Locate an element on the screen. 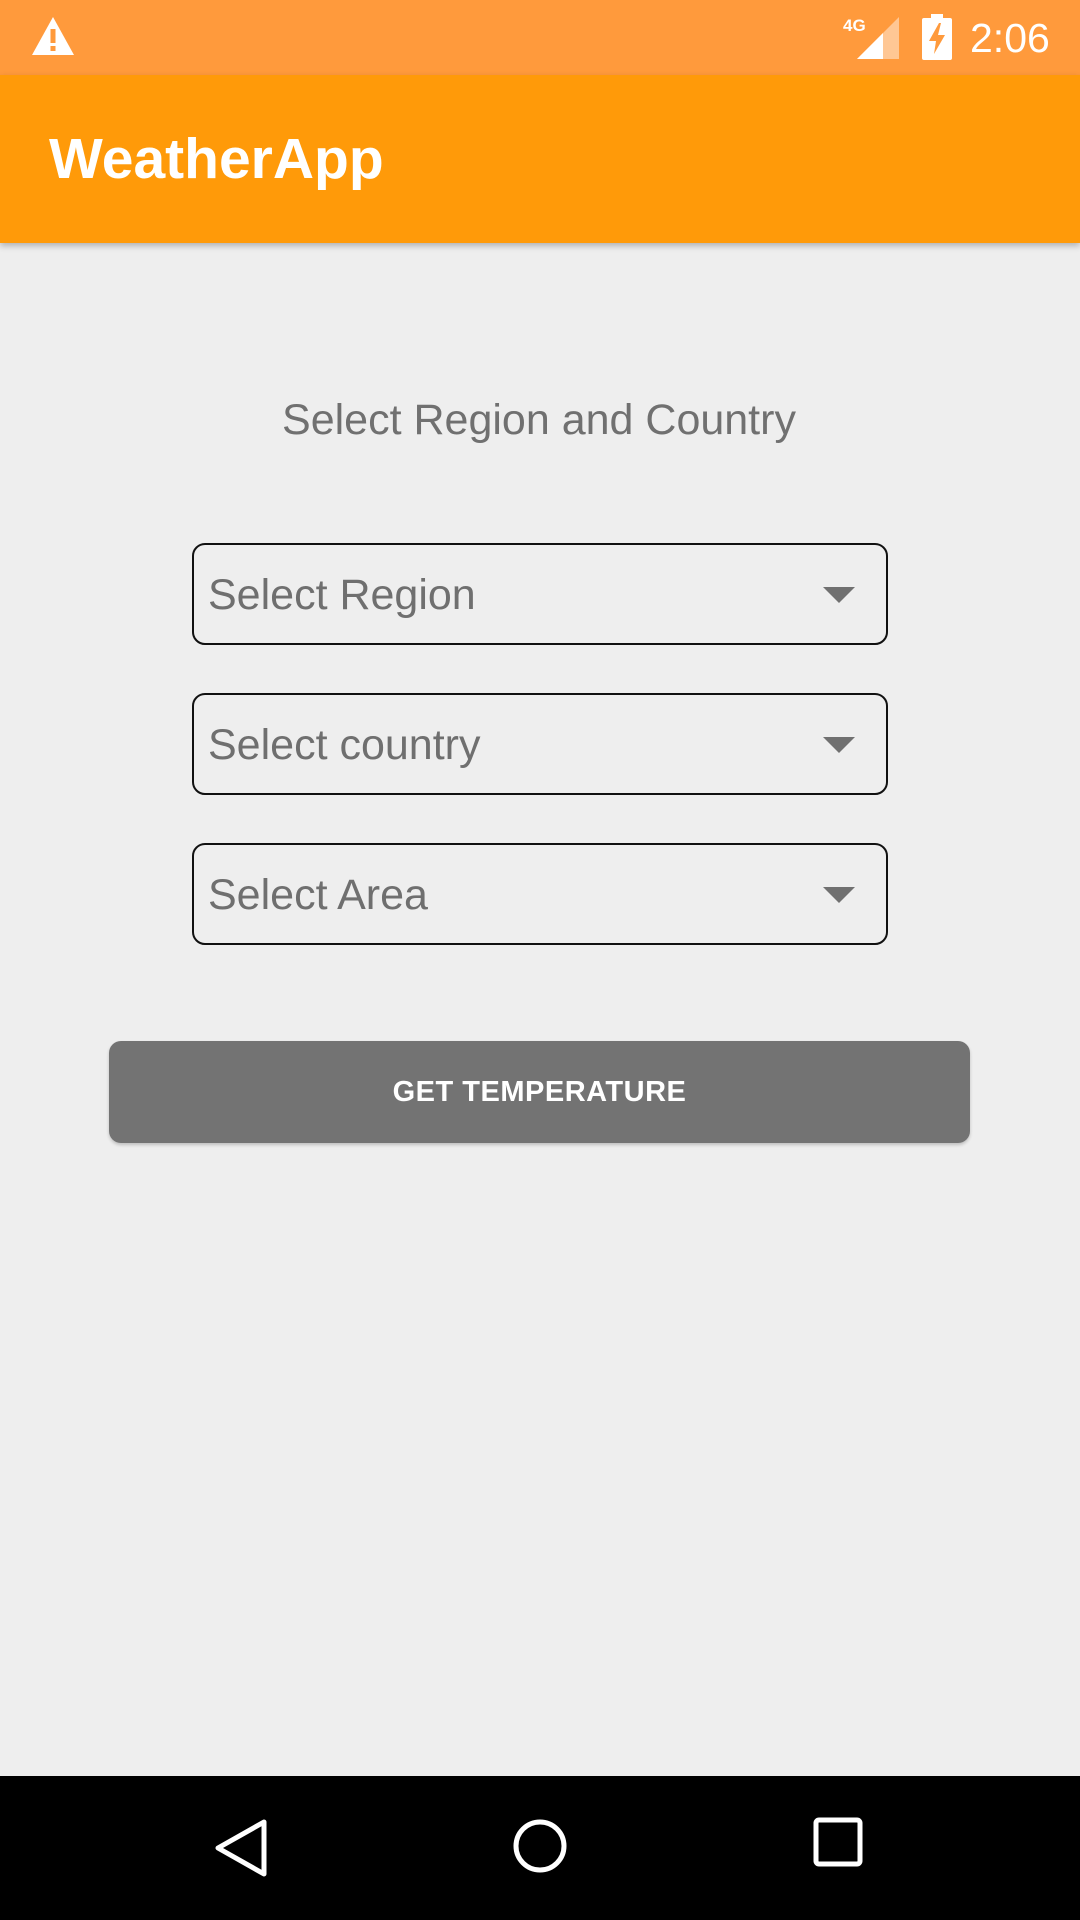  status-clock: 2:06 is located at coordinates (1010, 38).